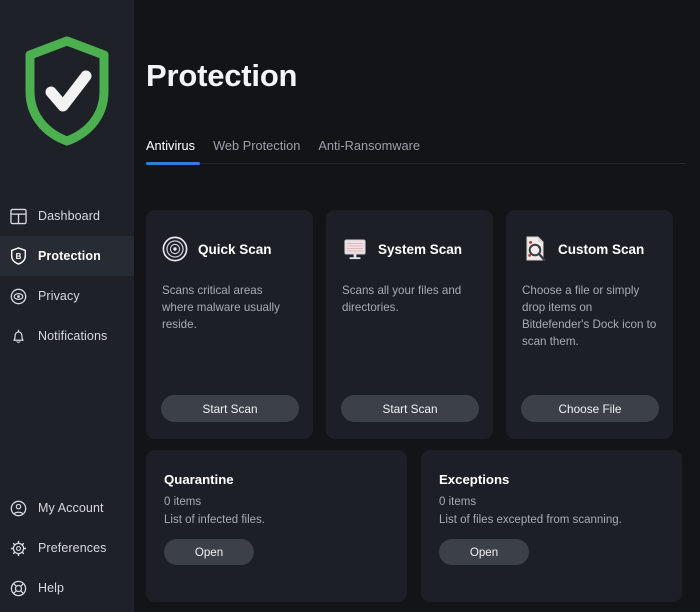  I want to click on shield-check-icon, so click(67, 93).